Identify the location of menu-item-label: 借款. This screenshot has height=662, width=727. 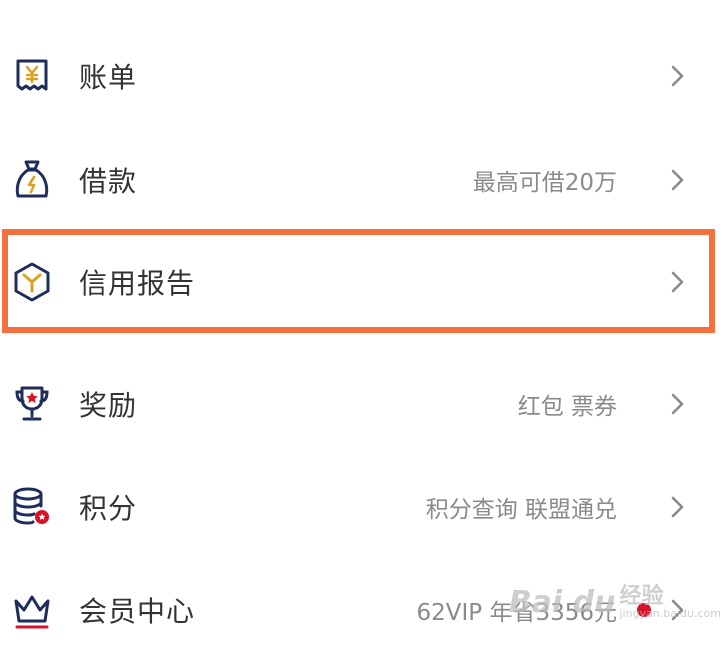
(108, 181).